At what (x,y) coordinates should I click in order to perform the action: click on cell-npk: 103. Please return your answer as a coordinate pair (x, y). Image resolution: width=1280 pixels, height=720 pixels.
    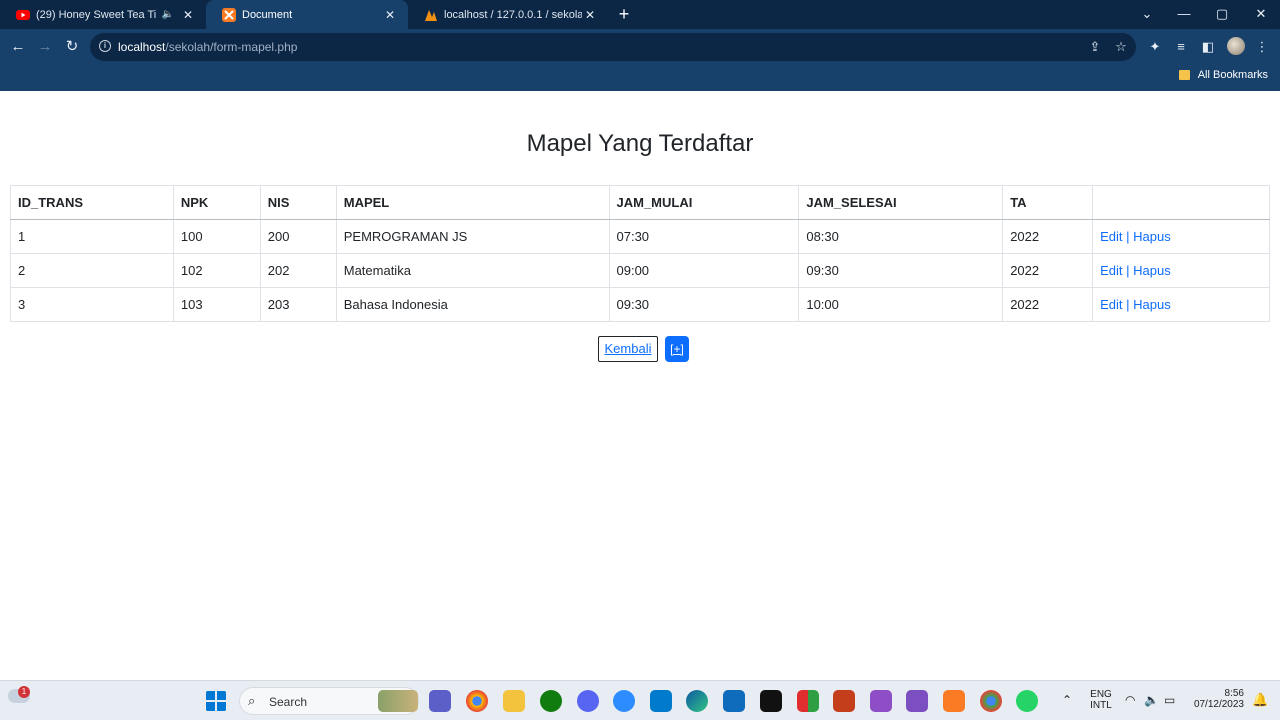
    Looking at the image, I should click on (216, 304).